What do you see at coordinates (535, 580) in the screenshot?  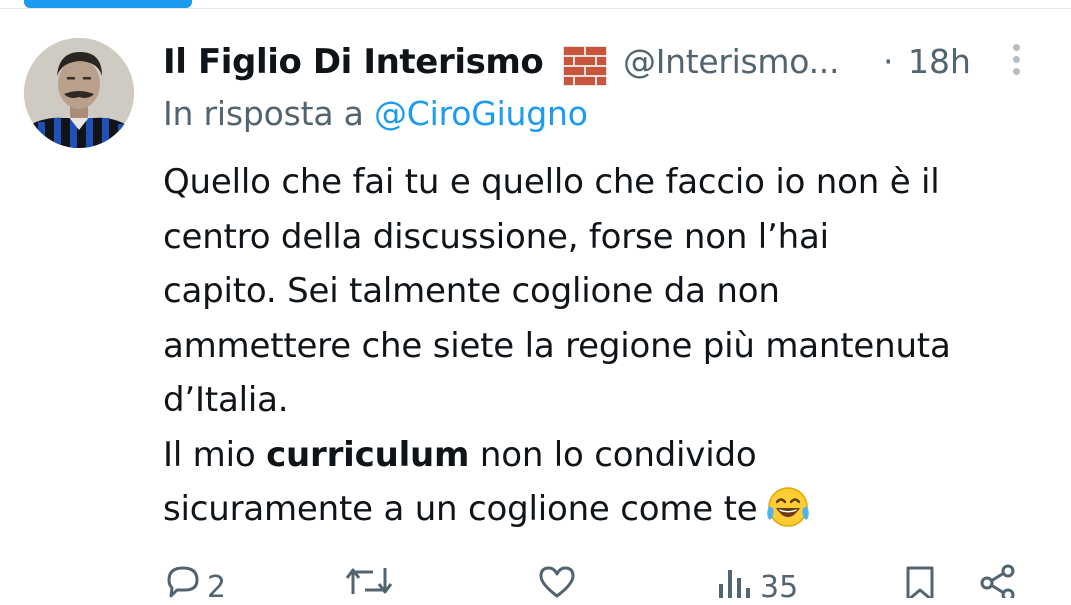 I see `tweet-action-bar: 2 35` at bounding box center [535, 580].